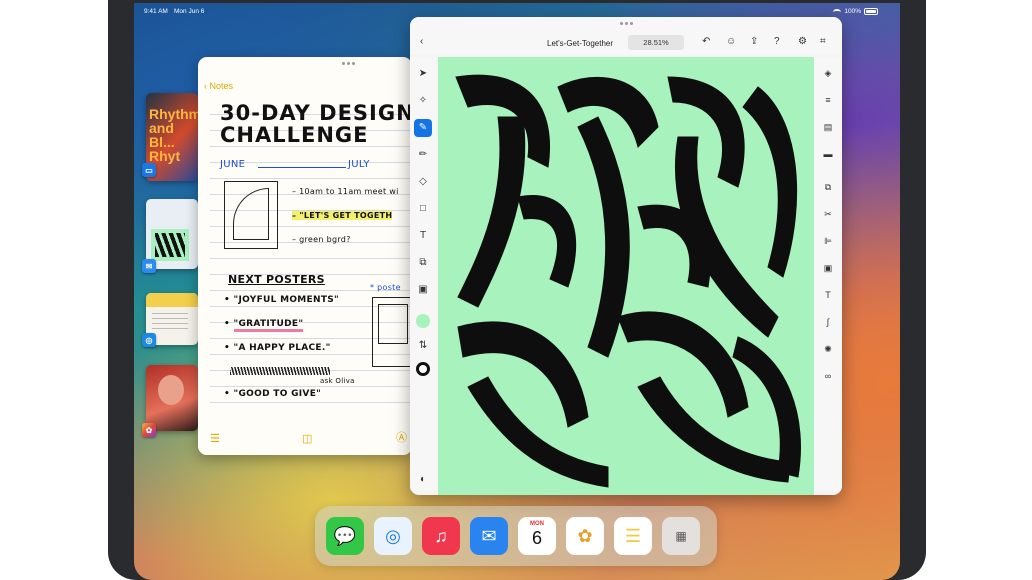 This screenshot has width=1032, height=580. I want to click on note-item-1: • "JOYFUL MOMENTS", so click(282, 300).